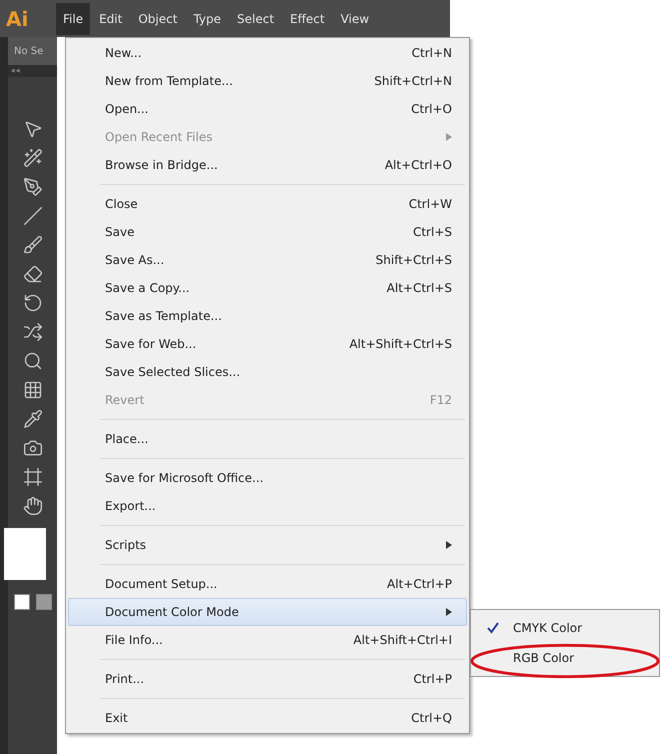 The width and height of the screenshot is (663, 754). Describe the element at coordinates (44, 602) in the screenshot. I see `gradient-swatch` at that location.